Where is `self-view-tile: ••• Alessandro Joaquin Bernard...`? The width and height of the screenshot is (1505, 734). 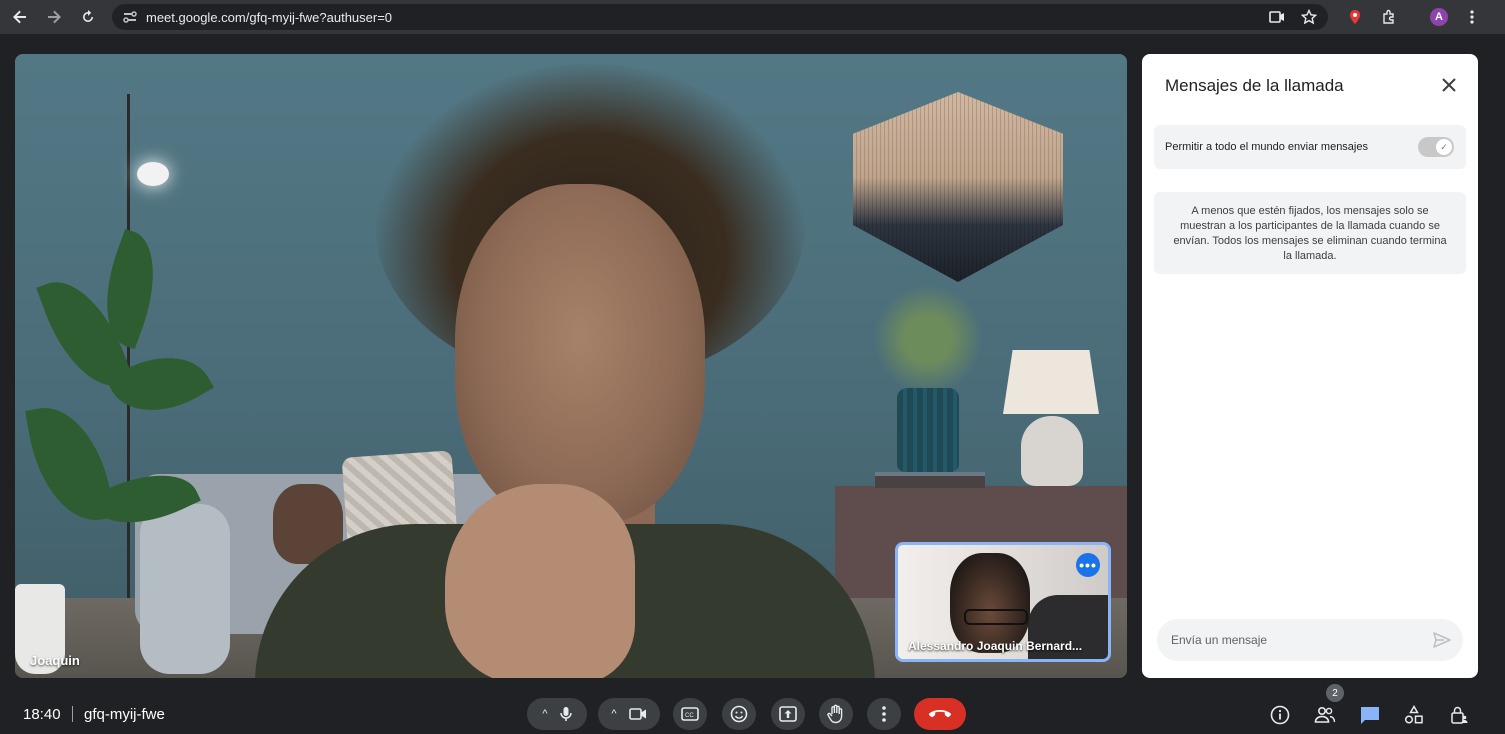 self-view-tile: ••• Alessandro Joaquin Bernard... is located at coordinates (1003, 602).